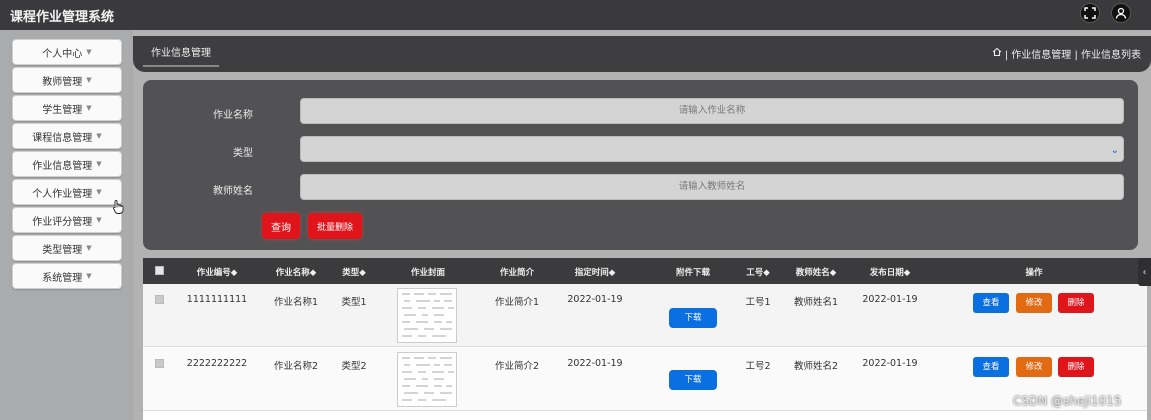 The width and height of the screenshot is (1151, 420). Describe the element at coordinates (62, 194) in the screenshot. I see `sidebar-item-label: 个人作业管理` at that location.